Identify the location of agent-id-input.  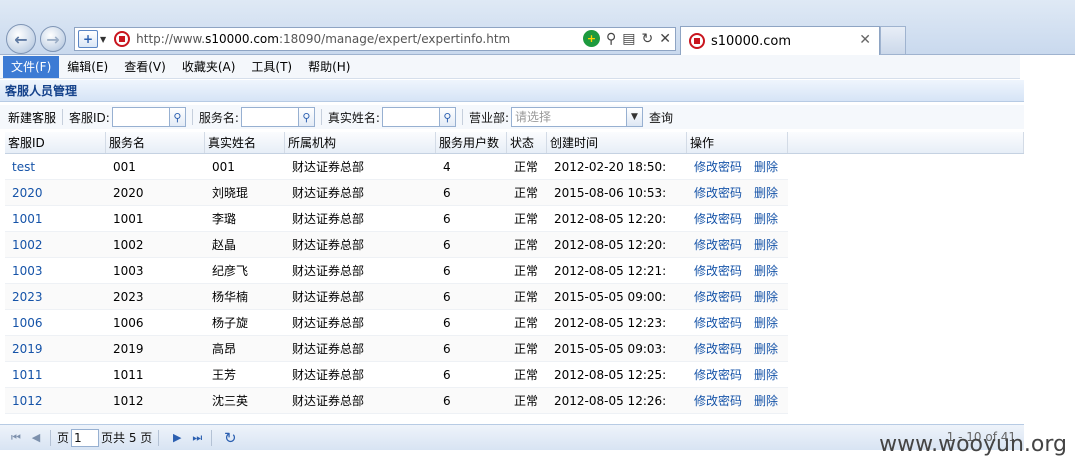
(140, 117).